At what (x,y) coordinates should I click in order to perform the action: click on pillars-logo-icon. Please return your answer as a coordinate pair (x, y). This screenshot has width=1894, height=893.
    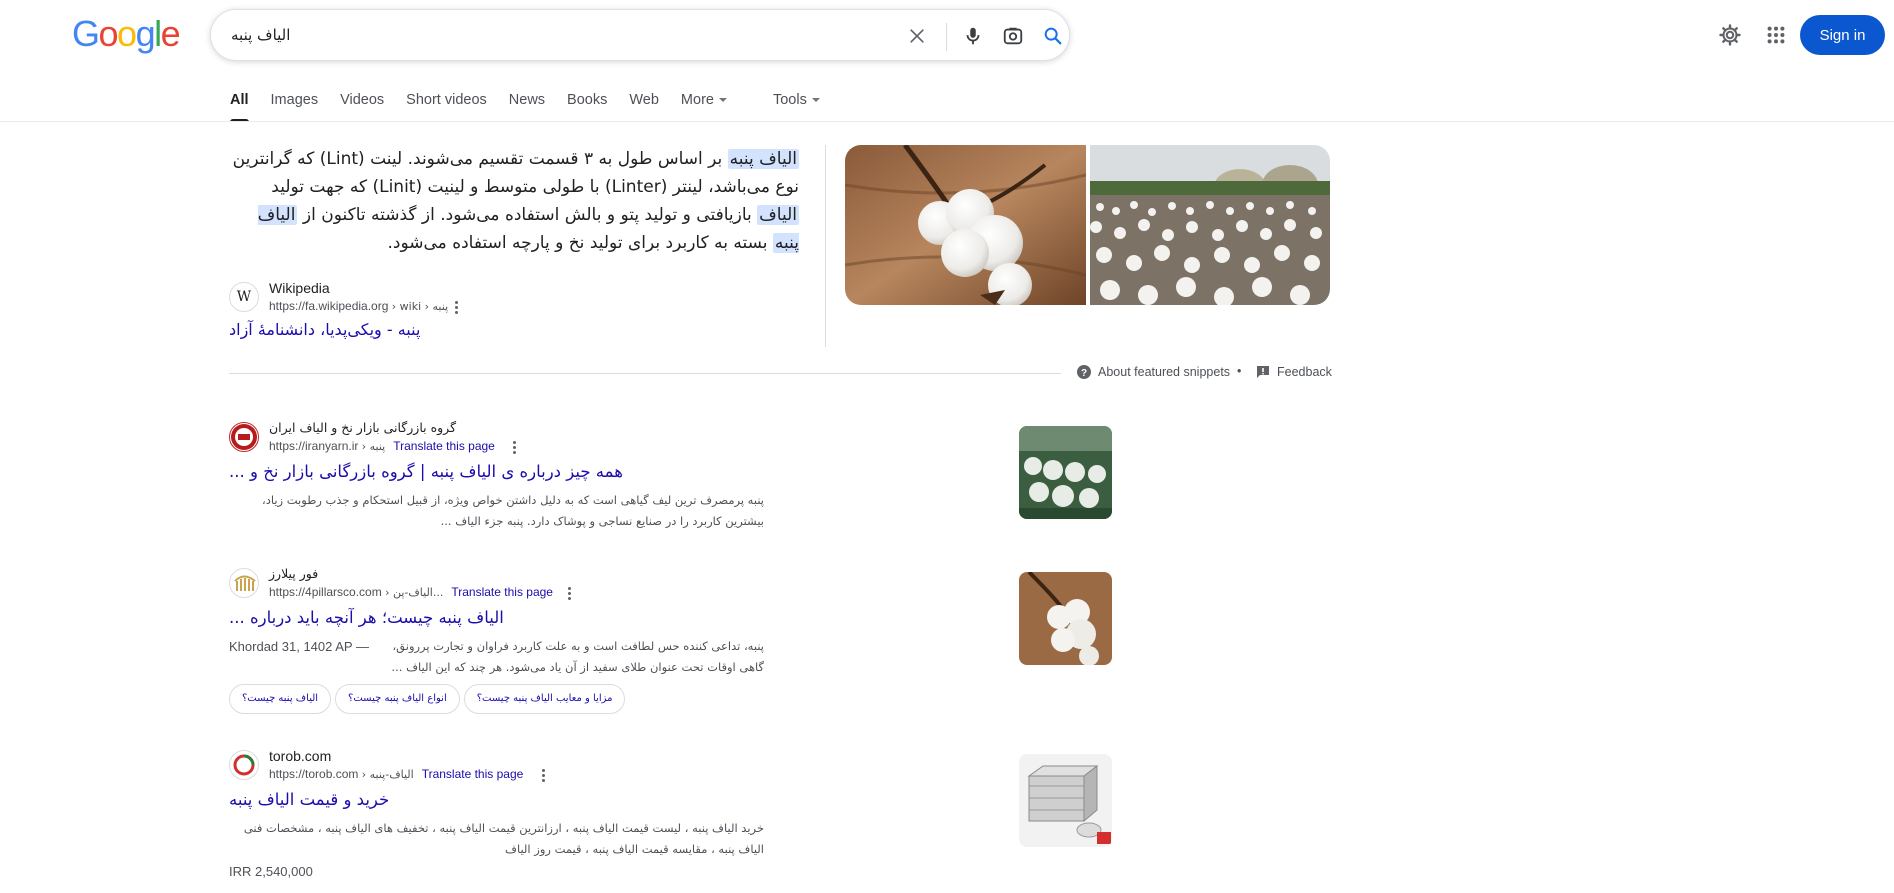
    Looking at the image, I should click on (245, 583).